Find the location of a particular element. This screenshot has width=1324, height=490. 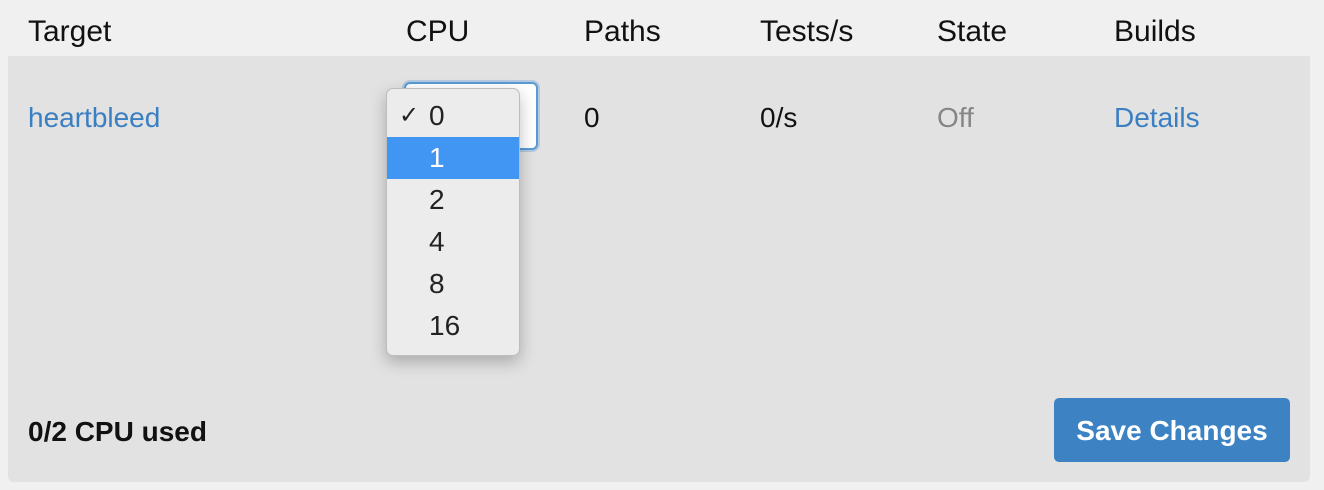

tests-value: 0/s is located at coordinates (779, 117).